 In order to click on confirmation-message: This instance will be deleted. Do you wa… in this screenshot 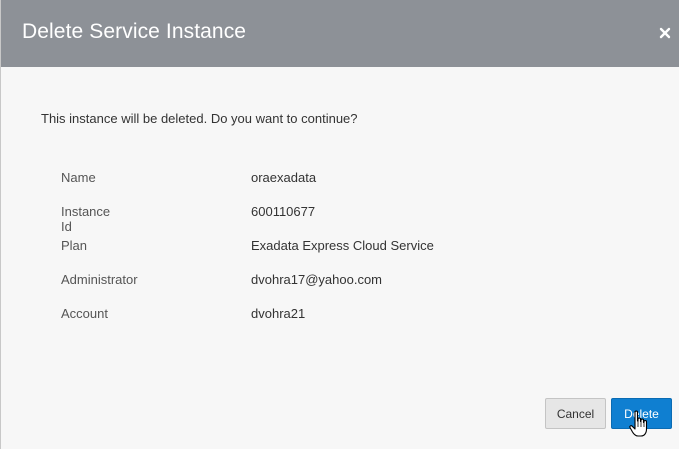, I will do `click(199, 118)`.